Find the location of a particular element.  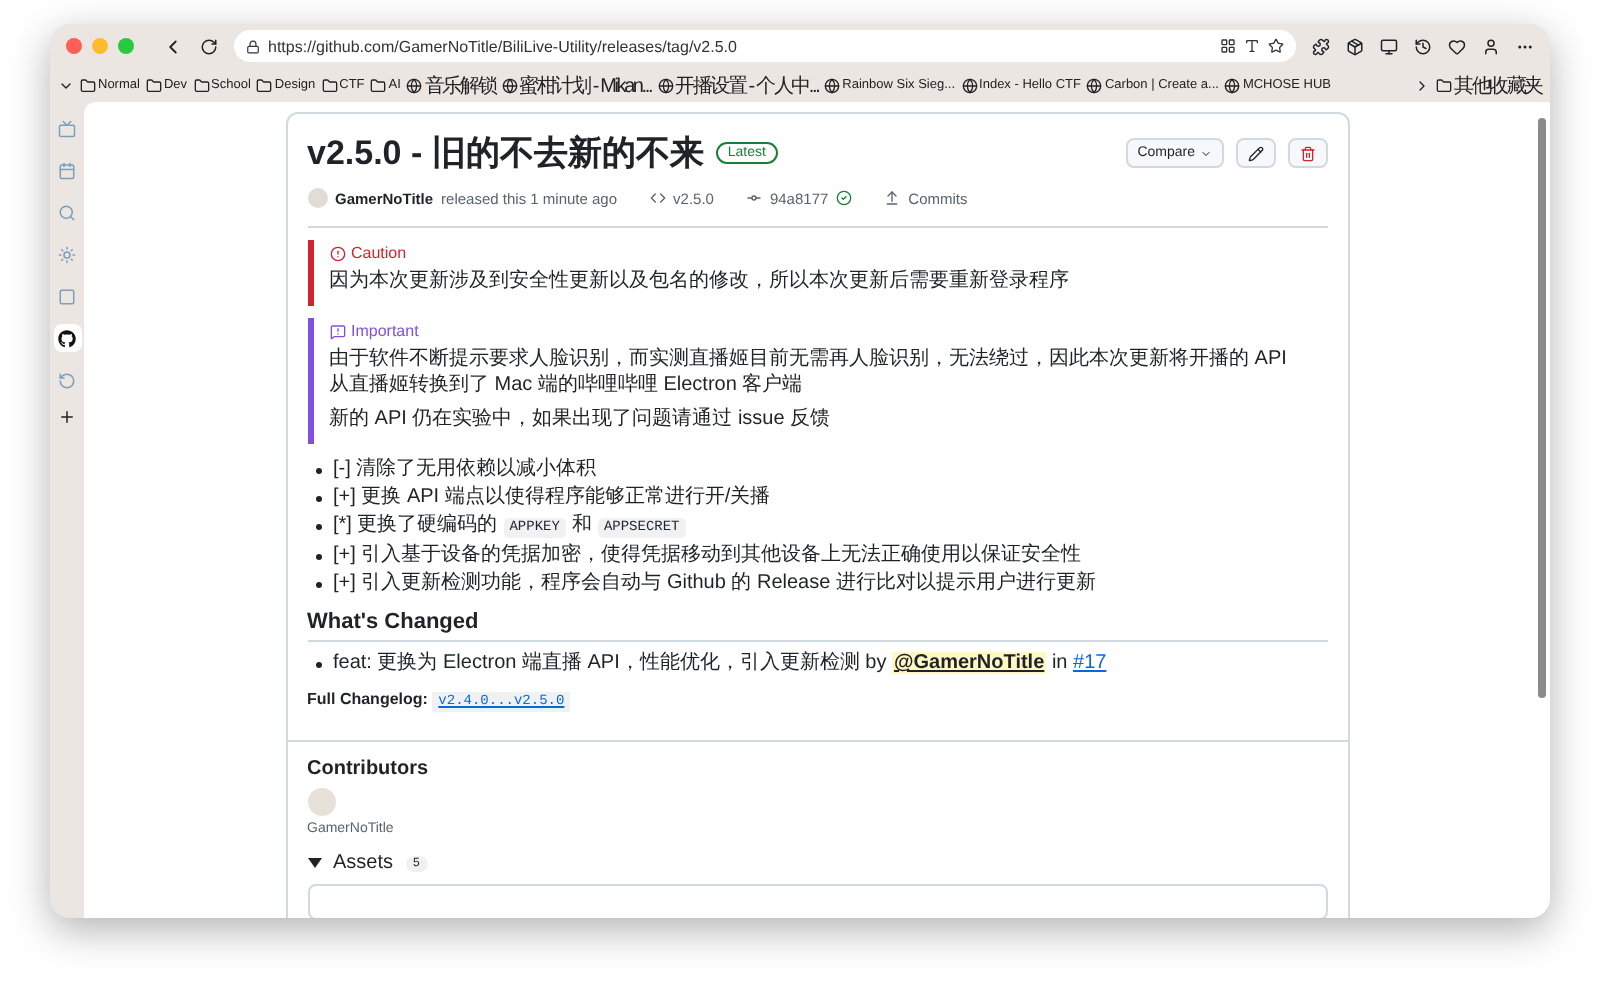

bookmark-folder: 其他收藏夹 is located at coordinates (1488, 85).